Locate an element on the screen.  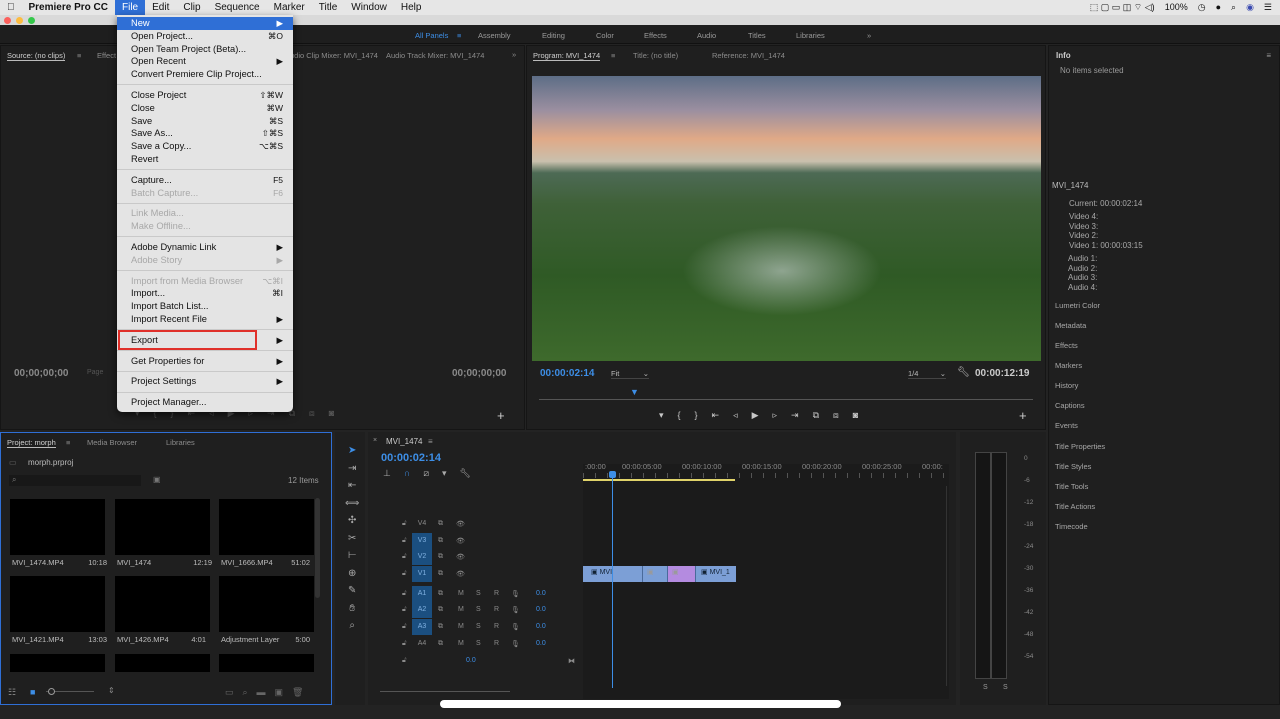
panel-title-tools: Title Tools is located at coordinates (1071, 486).